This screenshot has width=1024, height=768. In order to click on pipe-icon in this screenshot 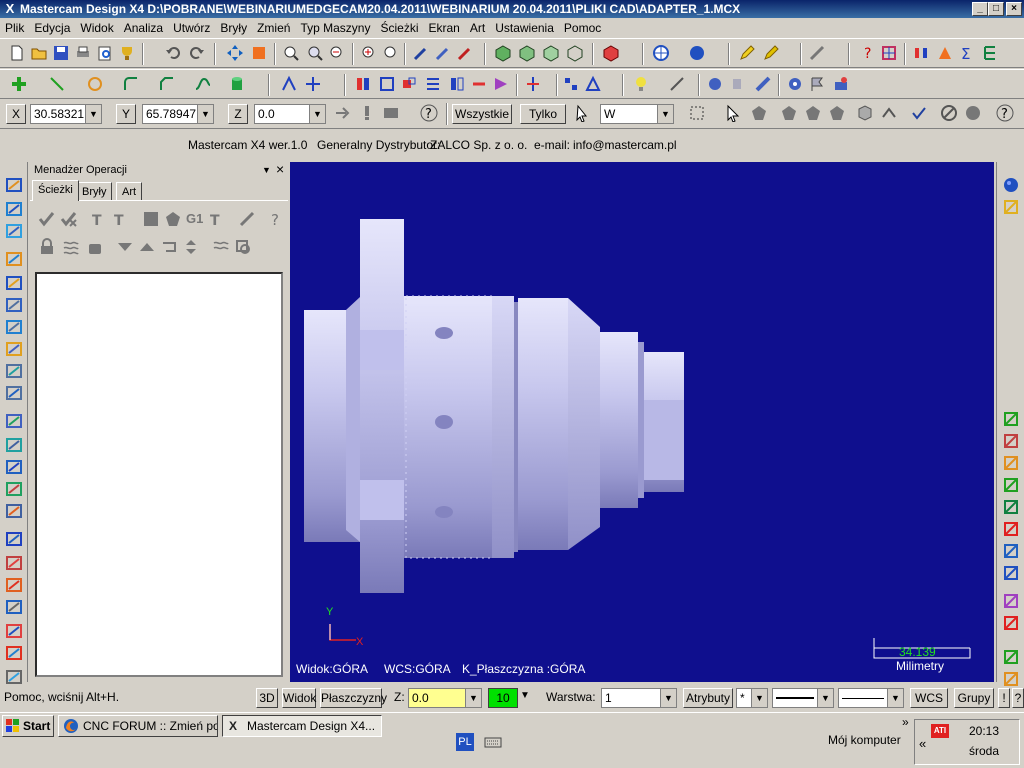, I will do `click(763, 84)`.